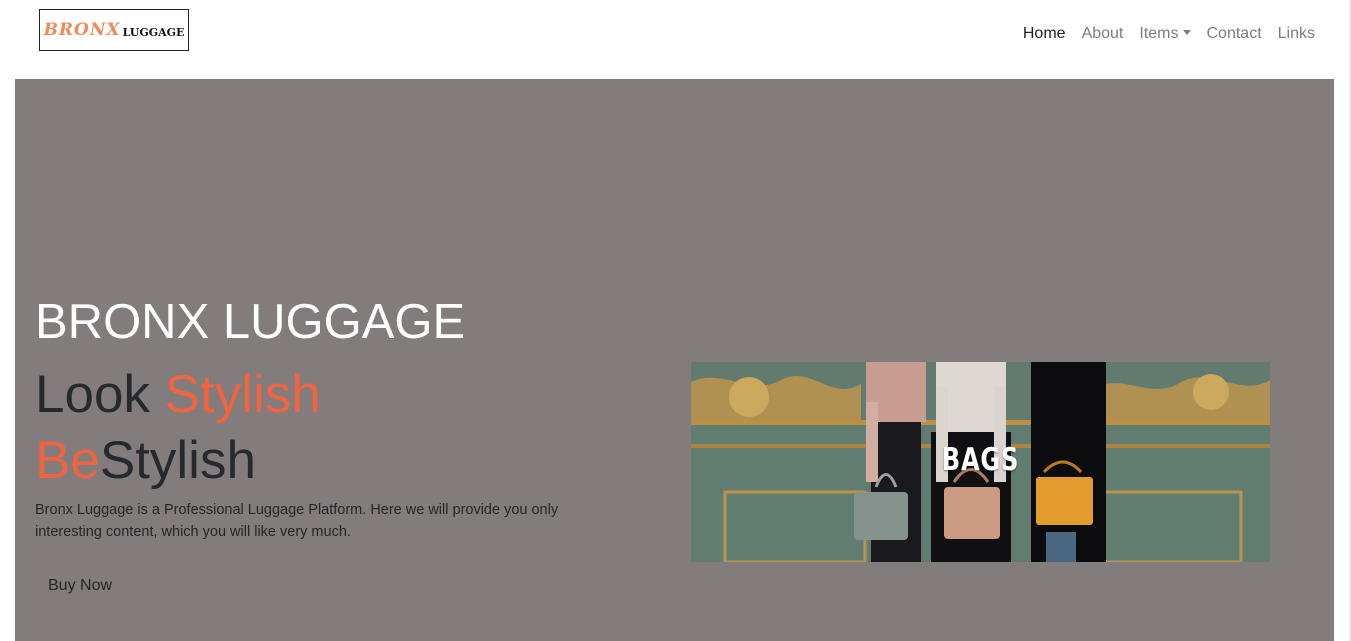  I want to click on tagline-word-look: Look, so click(100, 394).